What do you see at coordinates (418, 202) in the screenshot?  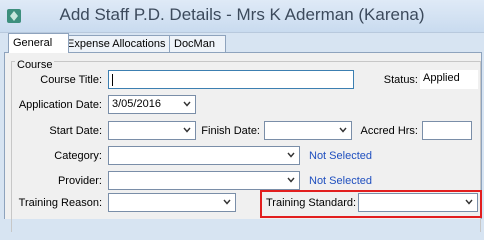 I see `training-standard-dropdown` at bounding box center [418, 202].